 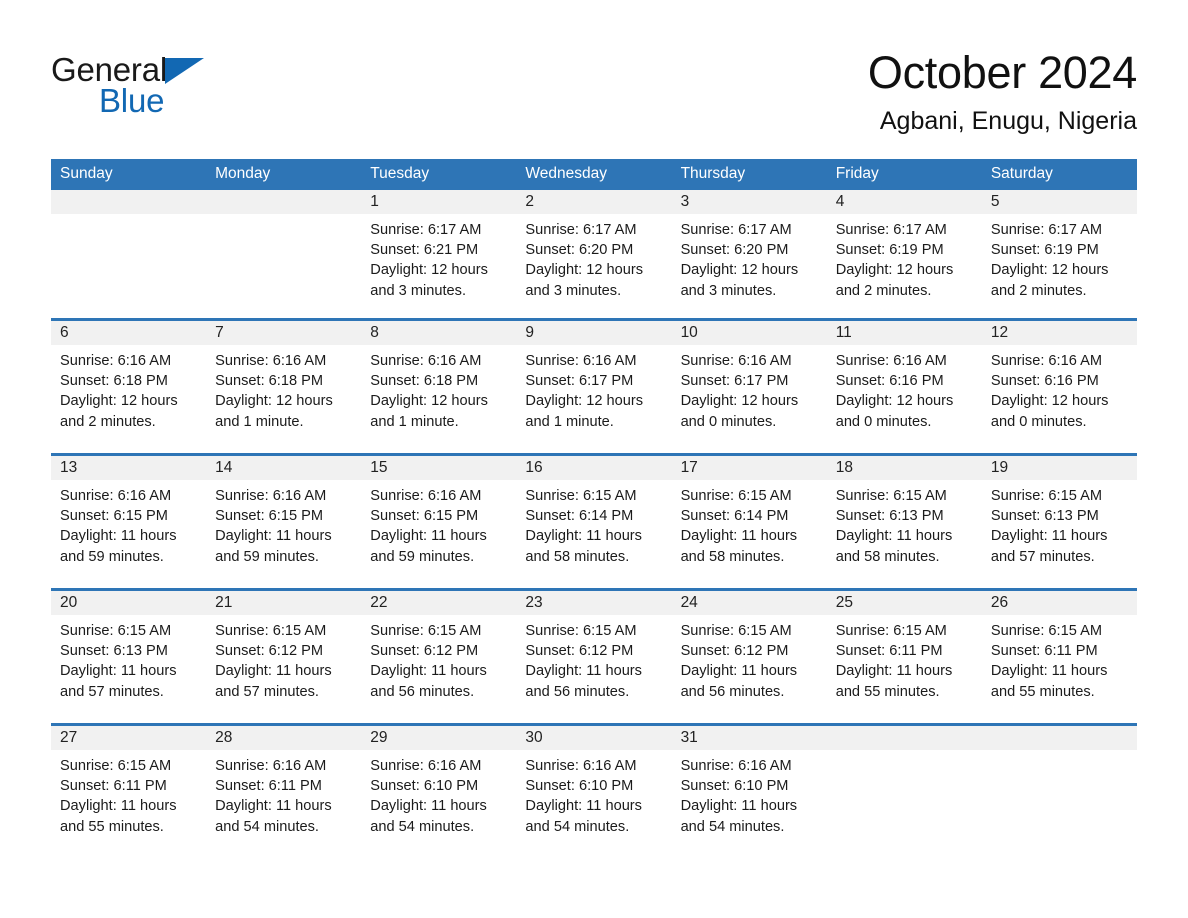 I want to click on sunset-text: Sunset: 6:17 PM, so click(x=734, y=381).